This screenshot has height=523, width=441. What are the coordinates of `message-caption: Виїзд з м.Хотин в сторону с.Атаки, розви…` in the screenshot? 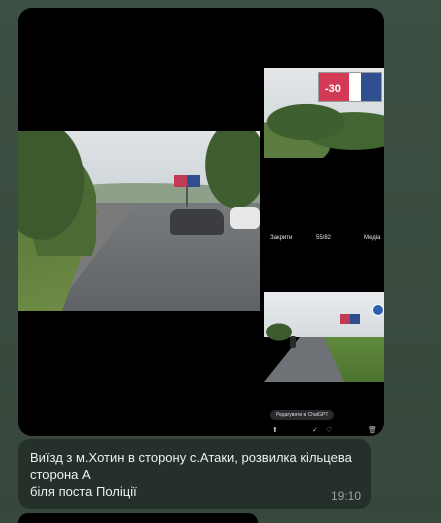 It's located at (195, 474).